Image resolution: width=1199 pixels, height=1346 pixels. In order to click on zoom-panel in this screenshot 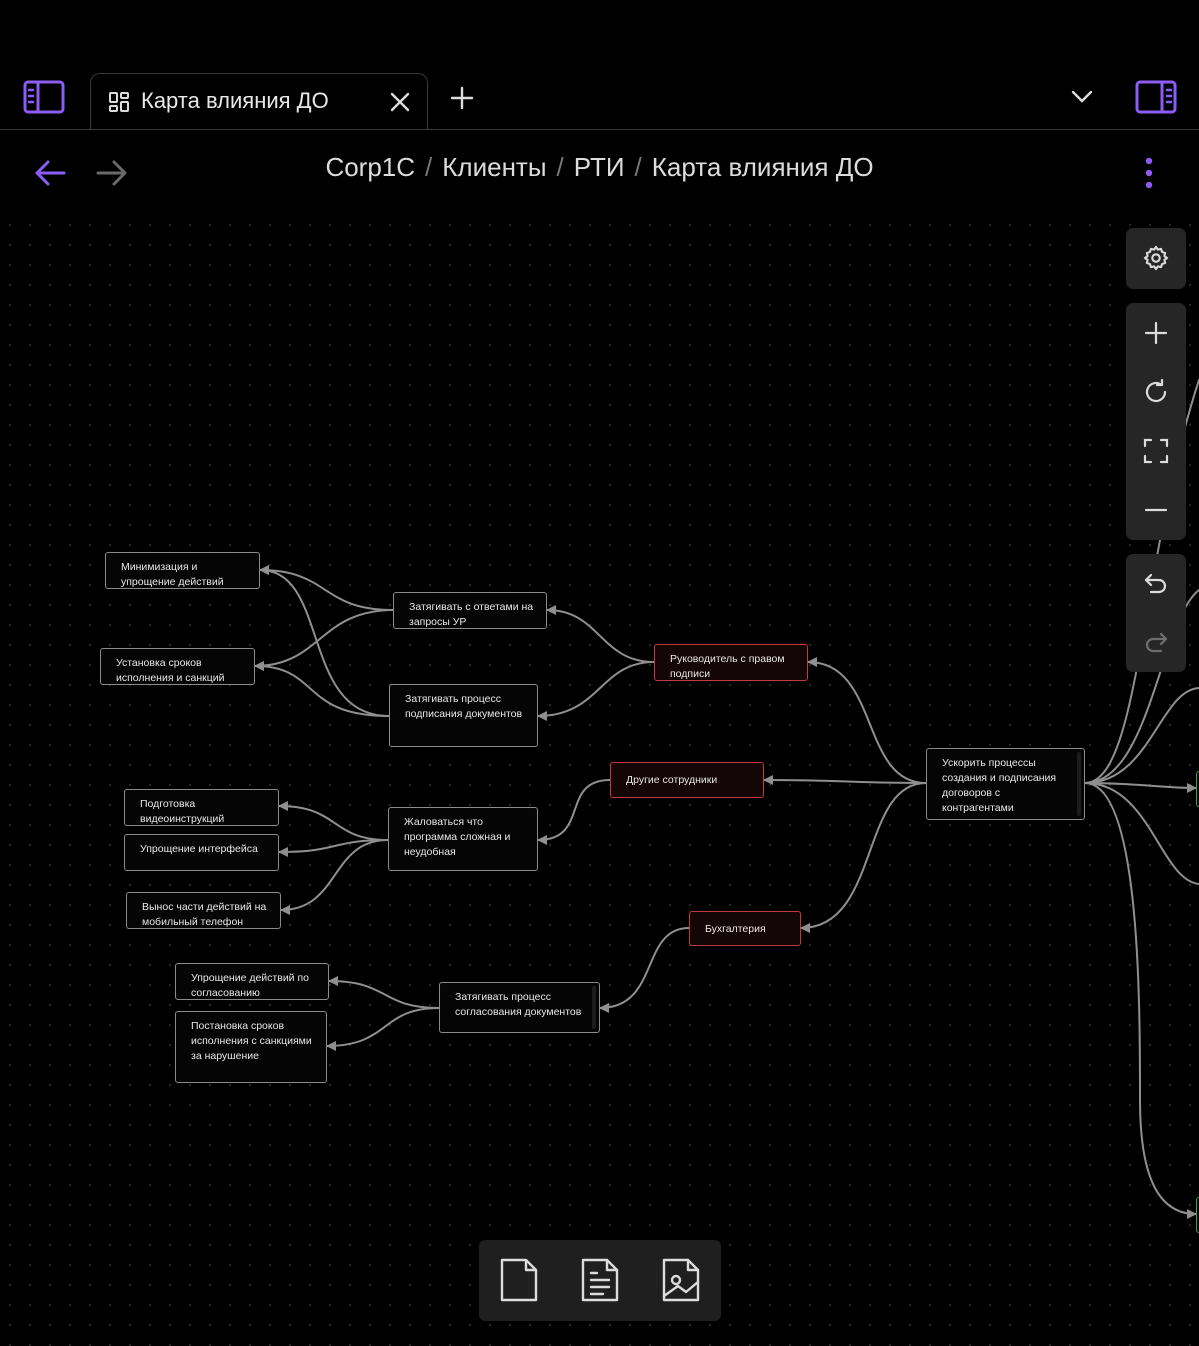, I will do `click(1156, 421)`.